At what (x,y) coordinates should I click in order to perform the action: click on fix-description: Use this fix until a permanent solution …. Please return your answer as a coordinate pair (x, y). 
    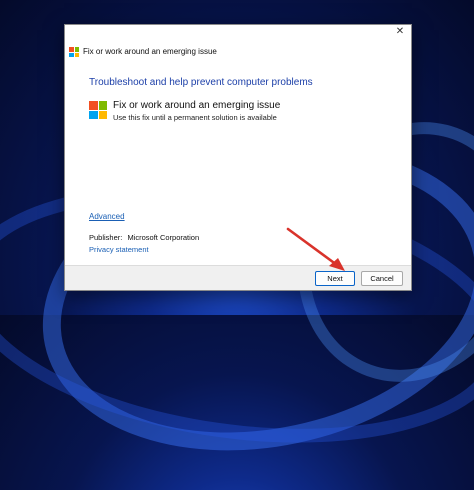
    Looking at the image, I should click on (195, 117).